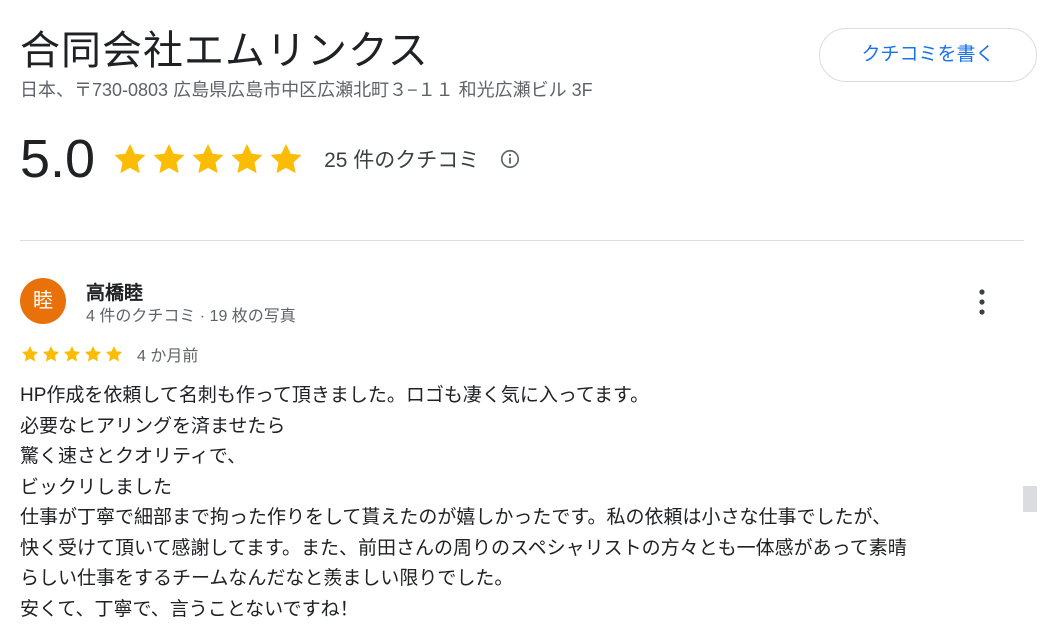 This screenshot has height=637, width=1049. I want to click on review-line: らしい仕事をするチームなんだなと羨ましい限りでした。, so click(267, 578).